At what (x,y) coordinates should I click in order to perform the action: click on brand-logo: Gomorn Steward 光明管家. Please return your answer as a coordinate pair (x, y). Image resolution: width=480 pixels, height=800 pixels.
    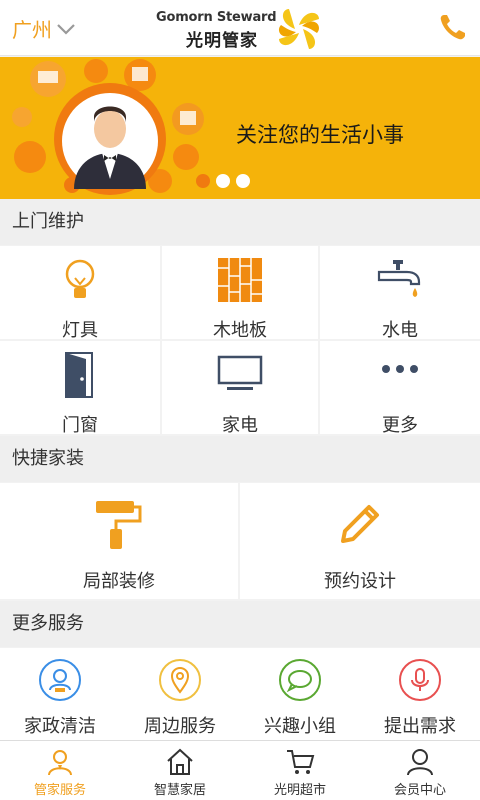
    Looking at the image, I should click on (241, 28).